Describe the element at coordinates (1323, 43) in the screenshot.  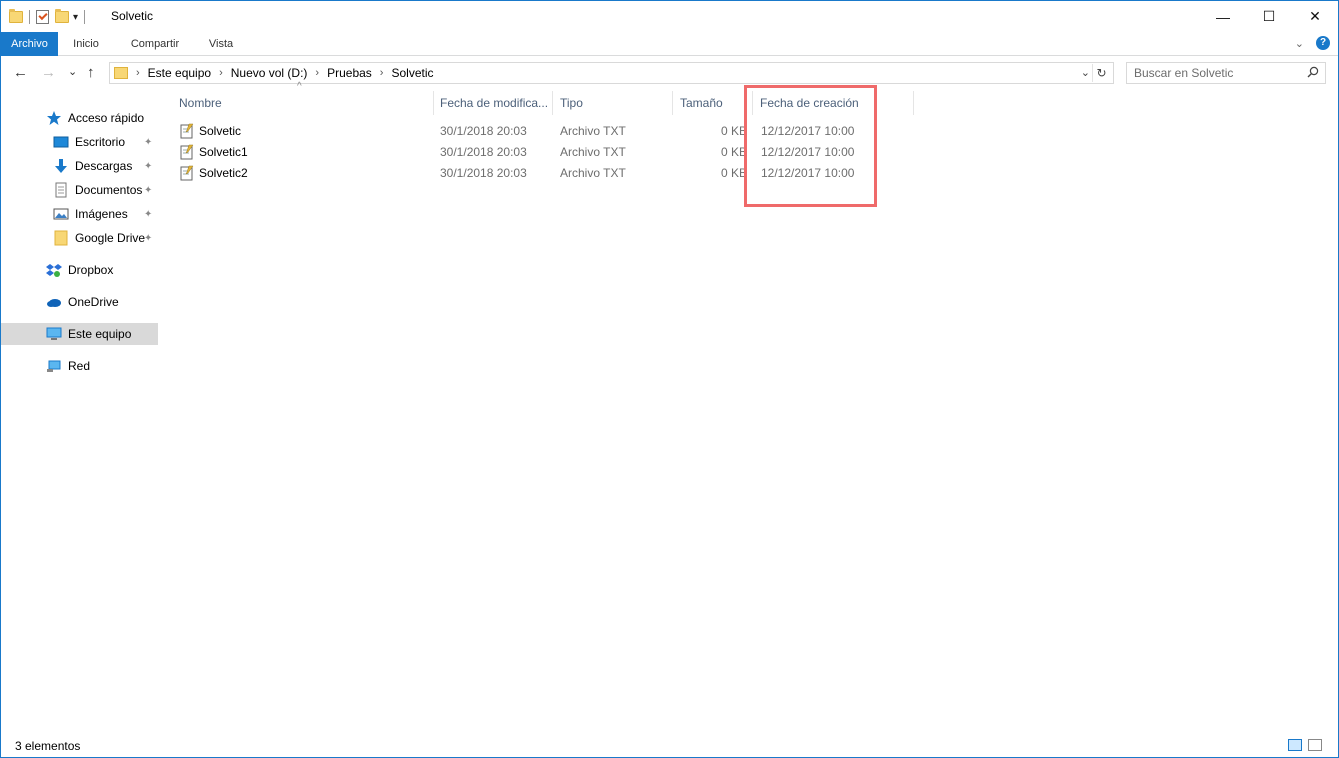
I see `help-icon: ?` at that location.